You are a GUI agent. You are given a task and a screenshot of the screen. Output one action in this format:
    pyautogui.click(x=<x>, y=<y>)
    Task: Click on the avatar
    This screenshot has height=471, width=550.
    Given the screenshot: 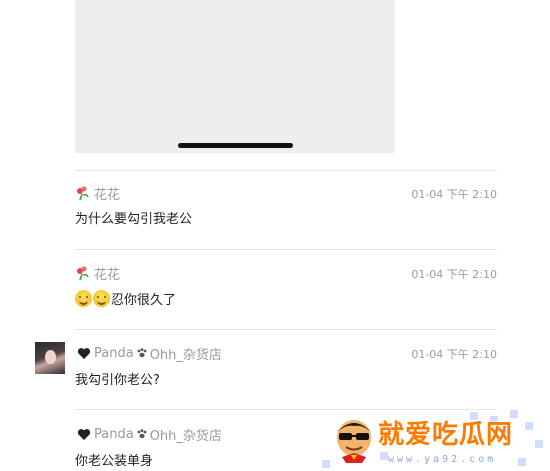 What is the action you would take?
    pyautogui.click(x=50, y=358)
    